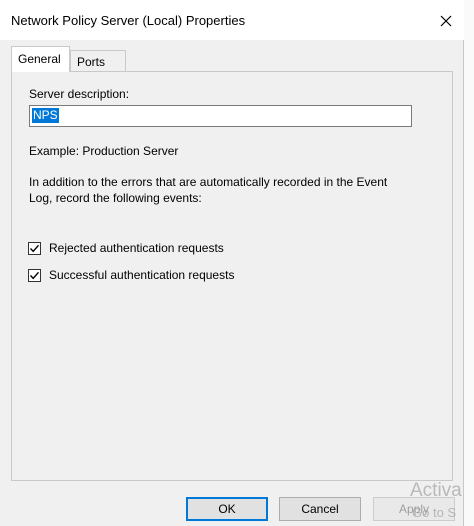  I want to click on server-description-input: NPS, so click(220, 116).